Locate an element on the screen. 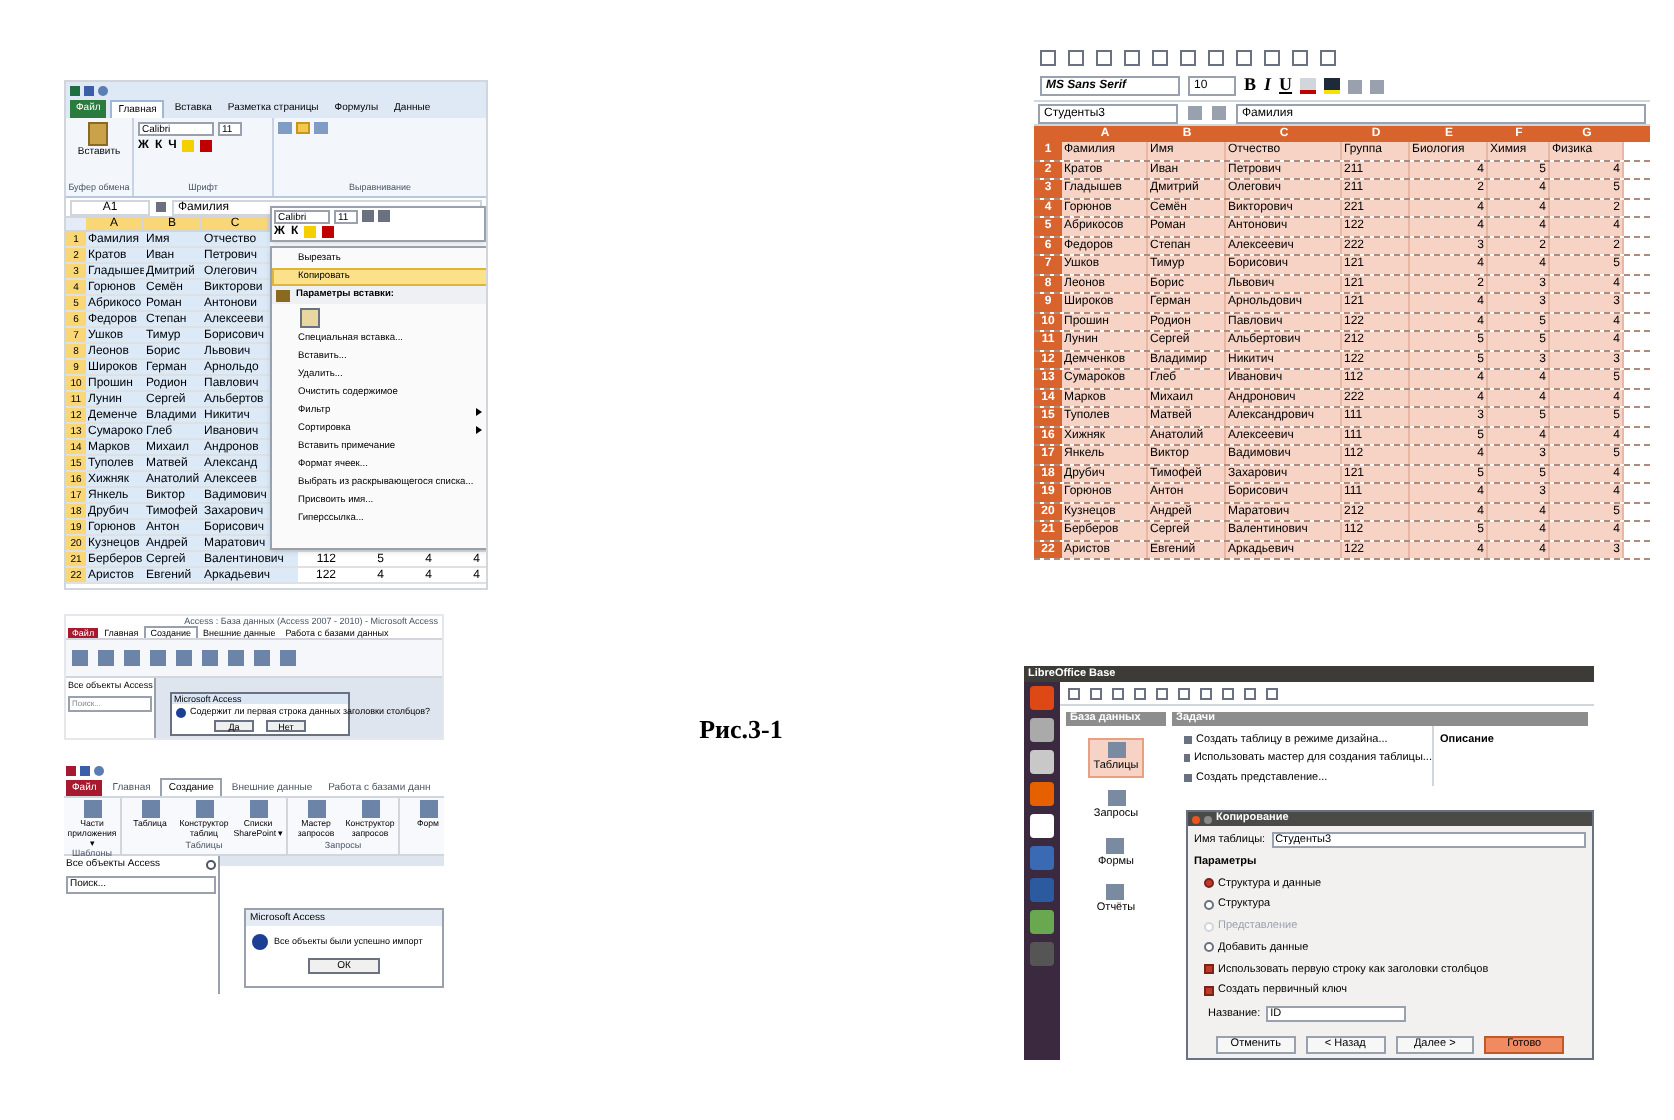 The height and width of the screenshot is (1120, 1674). format-button: B is located at coordinates (1250, 86).